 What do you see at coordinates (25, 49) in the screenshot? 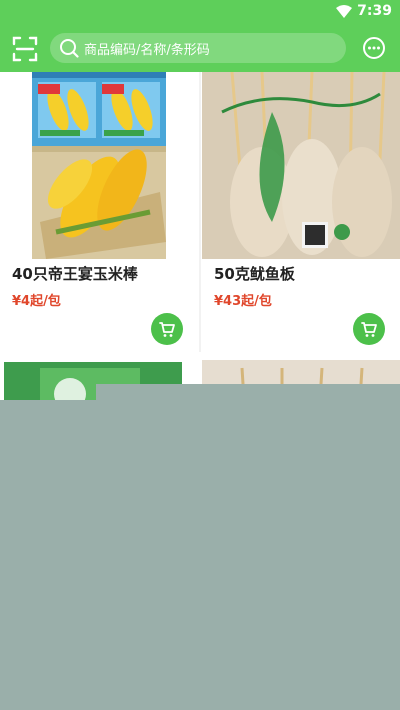
I see `scan-icon` at bounding box center [25, 49].